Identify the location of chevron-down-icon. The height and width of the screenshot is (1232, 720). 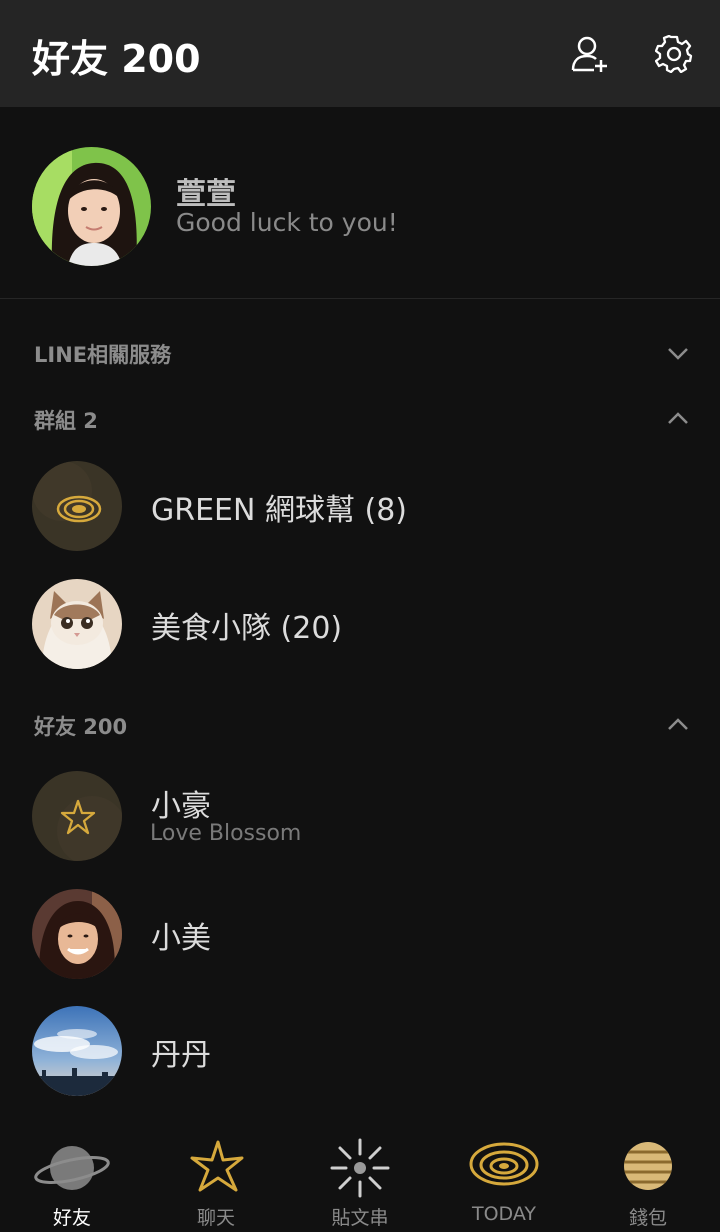
(678, 354).